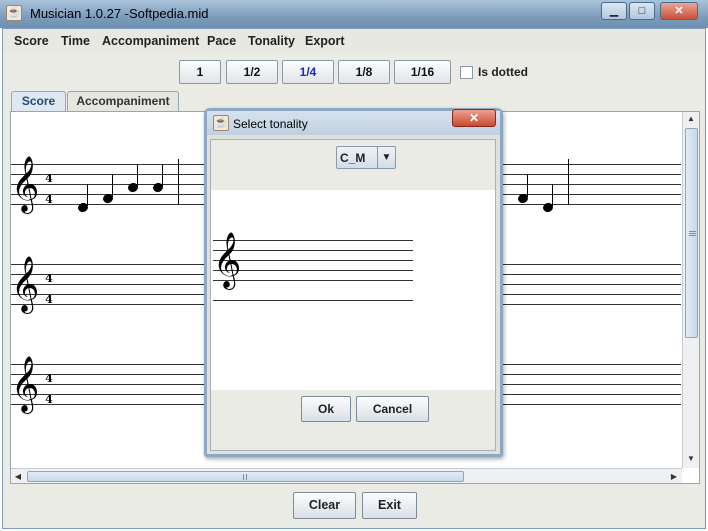 The width and height of the screenshot is (708, 531). I want to click on duration-1-2-button: 1/2, so click(252, 72).